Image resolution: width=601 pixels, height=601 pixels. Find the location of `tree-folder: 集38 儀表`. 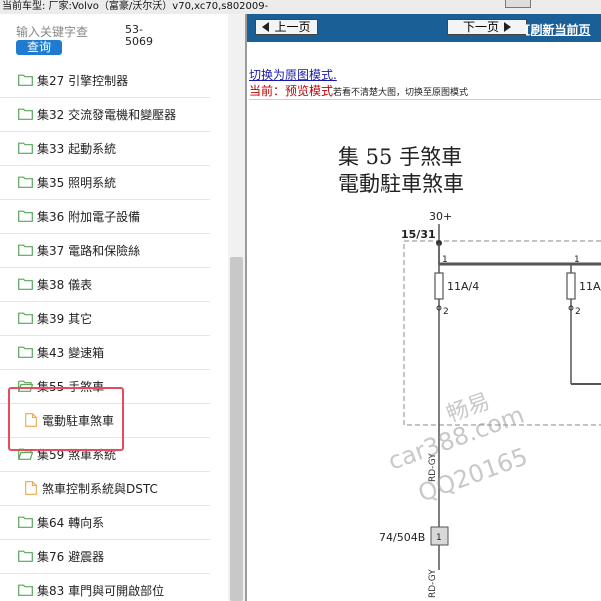

tree-folder: 集38 儀表 is located at coordinates (105, 285).